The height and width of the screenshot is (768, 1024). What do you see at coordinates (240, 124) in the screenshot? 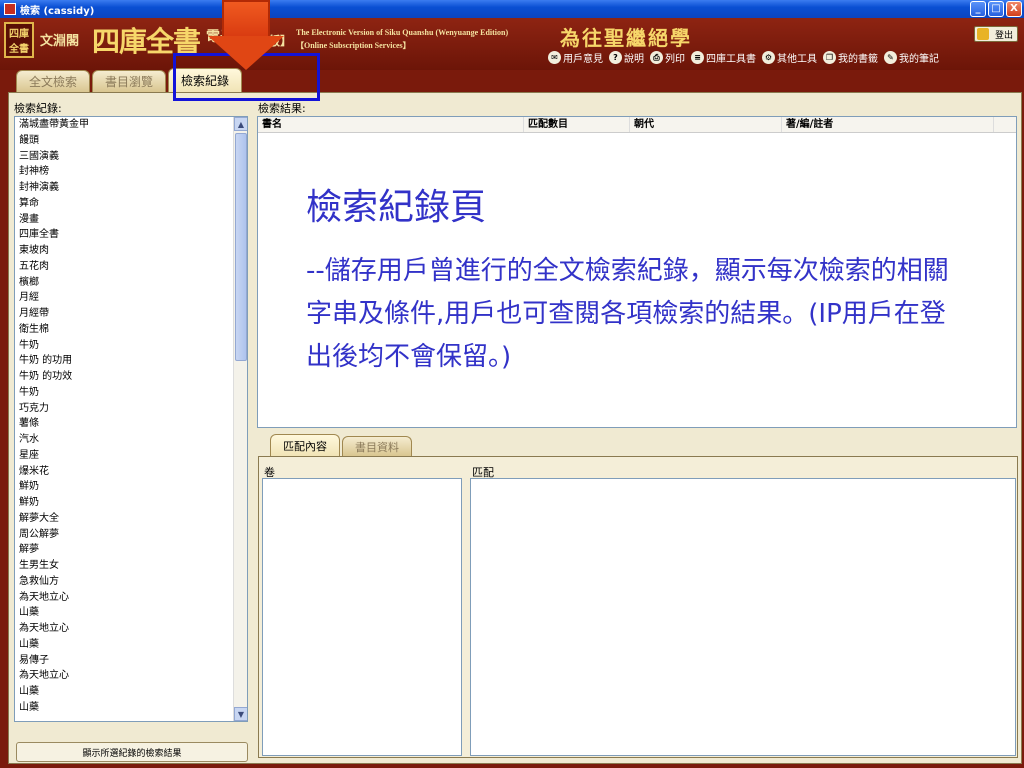
I see `scroll-up-icon: ▲` at bounding box center [240, 124].